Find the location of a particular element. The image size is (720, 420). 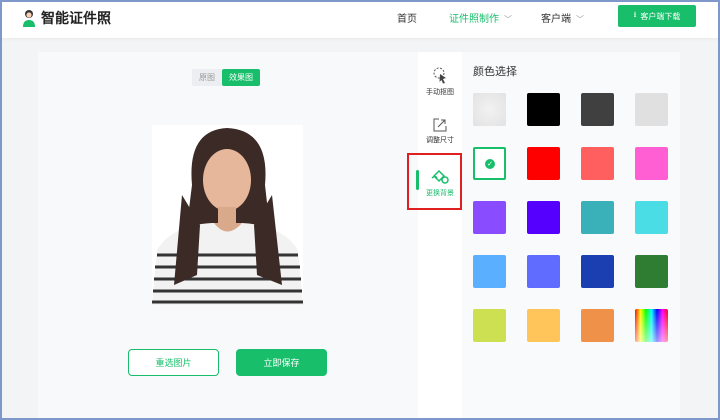

color-panel-title: 颜色选择 is located at coordinates (495, 71).